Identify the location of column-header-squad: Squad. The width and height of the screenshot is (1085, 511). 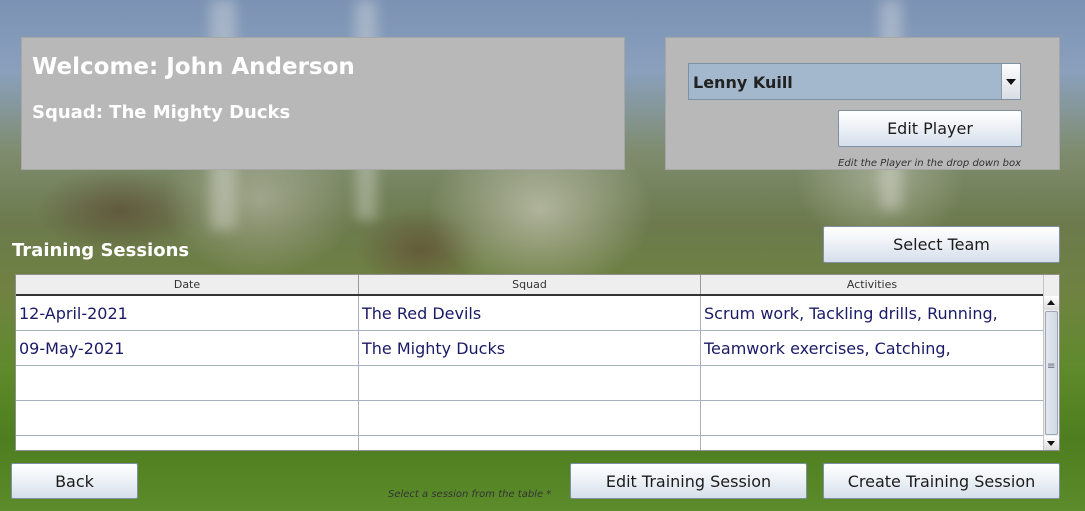
(530, 284).